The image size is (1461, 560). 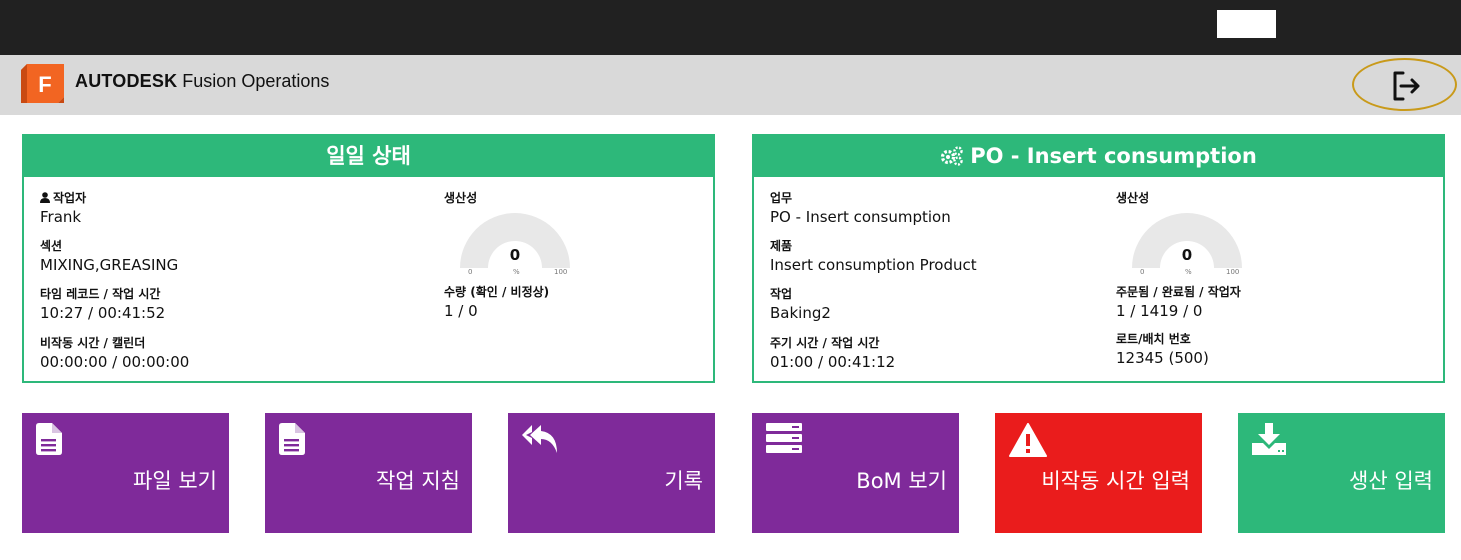 I want to click on downtime-label: 비작동 시간 / 캘린더, so click(x=93, y=343).